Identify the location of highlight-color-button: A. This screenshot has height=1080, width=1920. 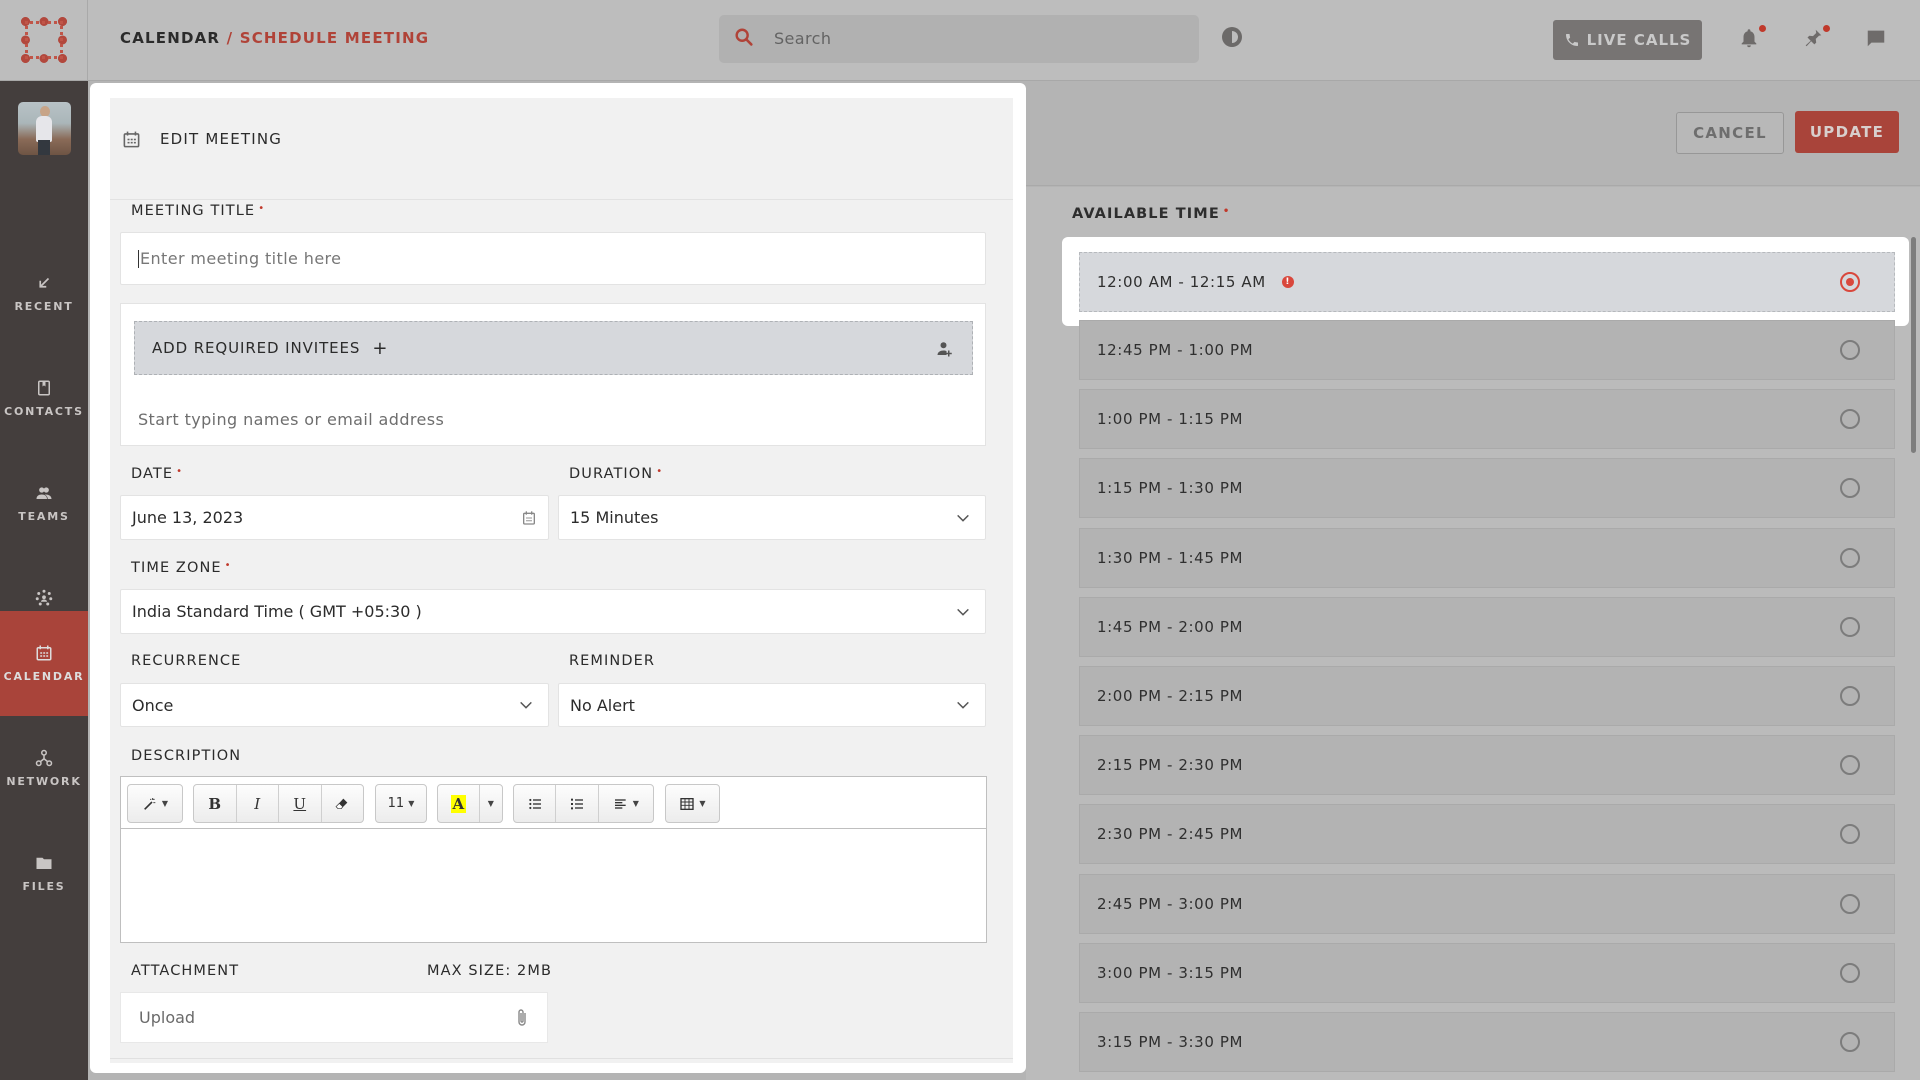
(459, 803).